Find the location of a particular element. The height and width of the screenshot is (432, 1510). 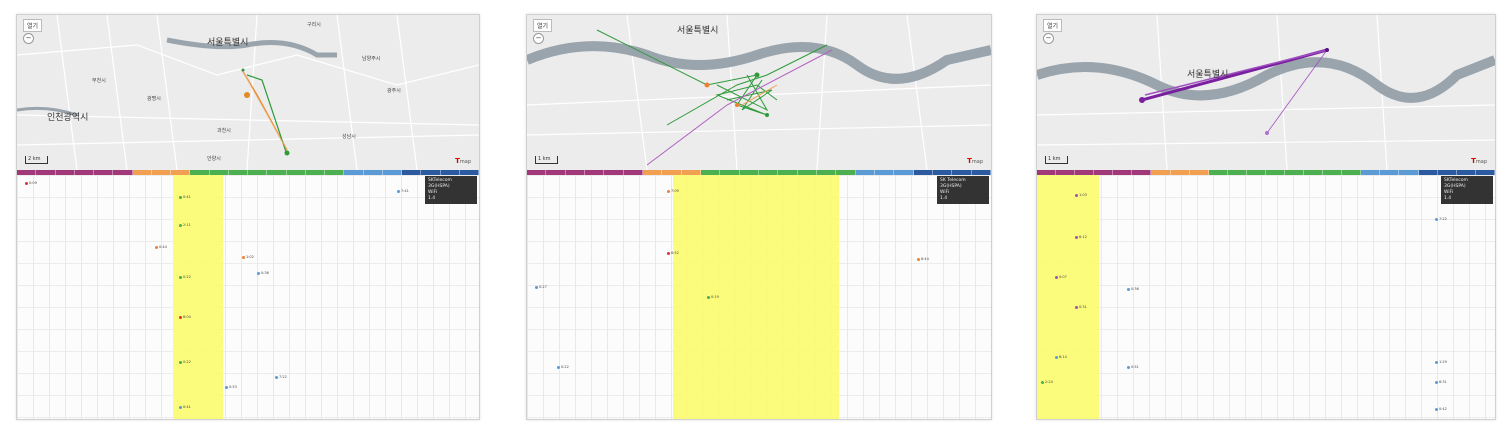

event-time: 7:22 is located at coordinates (283, 377).